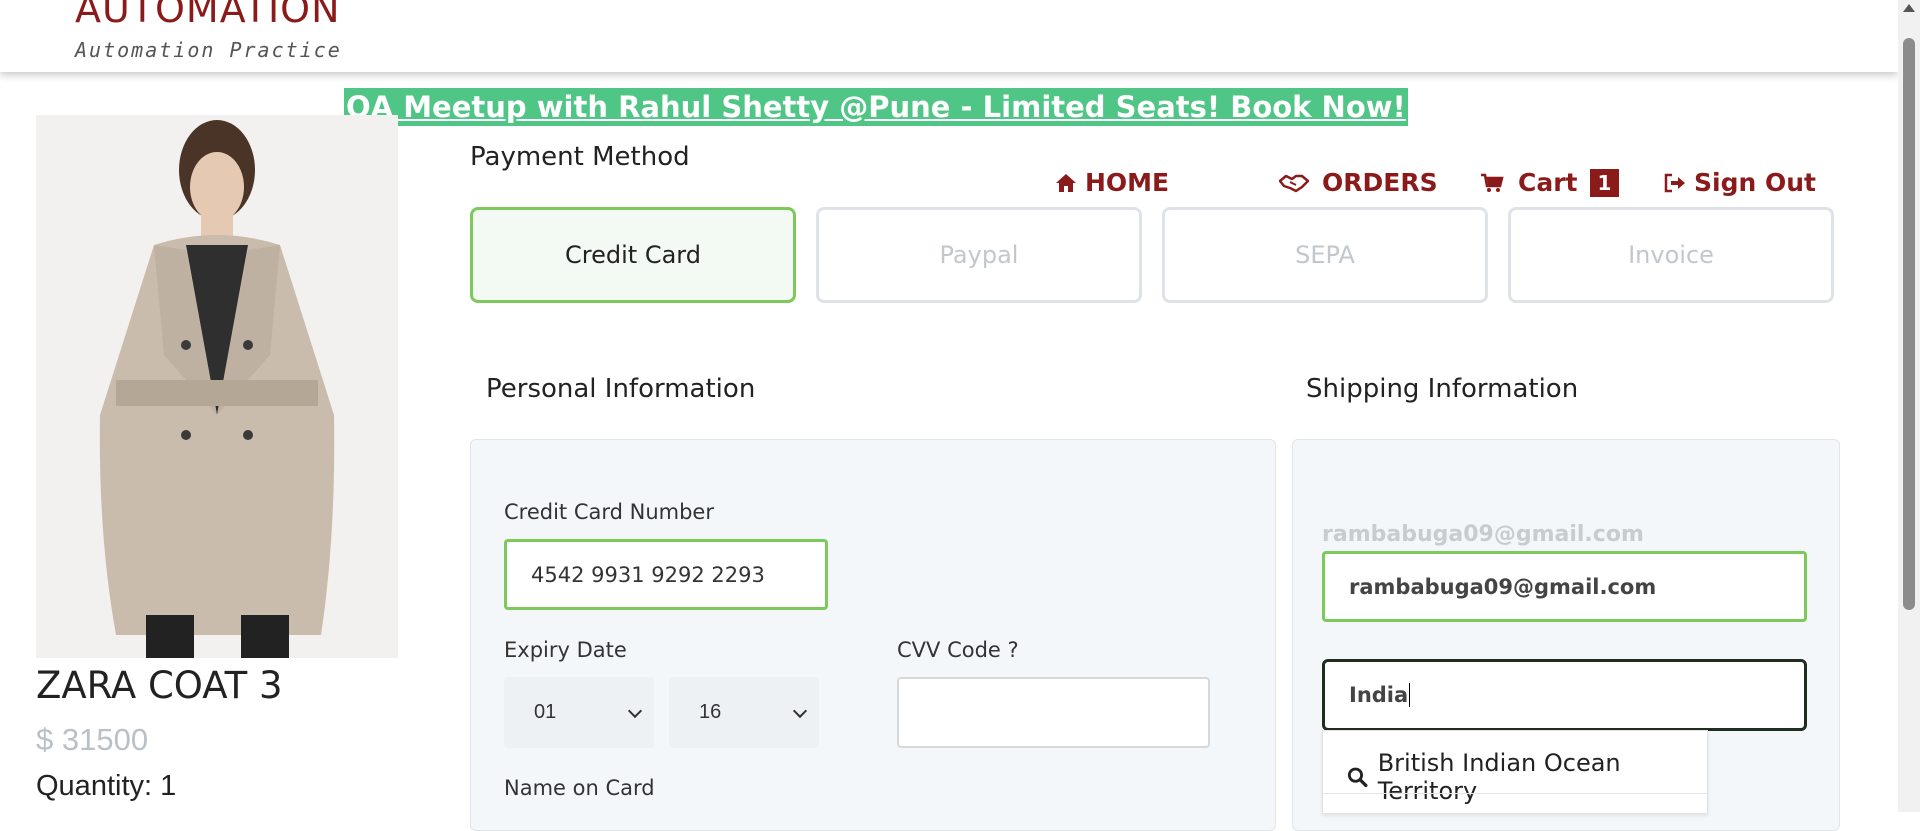  What do you see at coordinates (1379, 695) in the screenshot?
I see `country-input-value: India` at bounding box center [1379, 695].